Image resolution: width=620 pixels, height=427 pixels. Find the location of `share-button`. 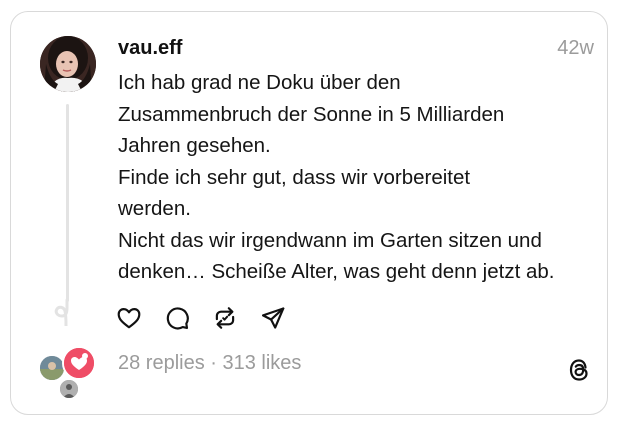

share-button is located at coordinates (273, 318).